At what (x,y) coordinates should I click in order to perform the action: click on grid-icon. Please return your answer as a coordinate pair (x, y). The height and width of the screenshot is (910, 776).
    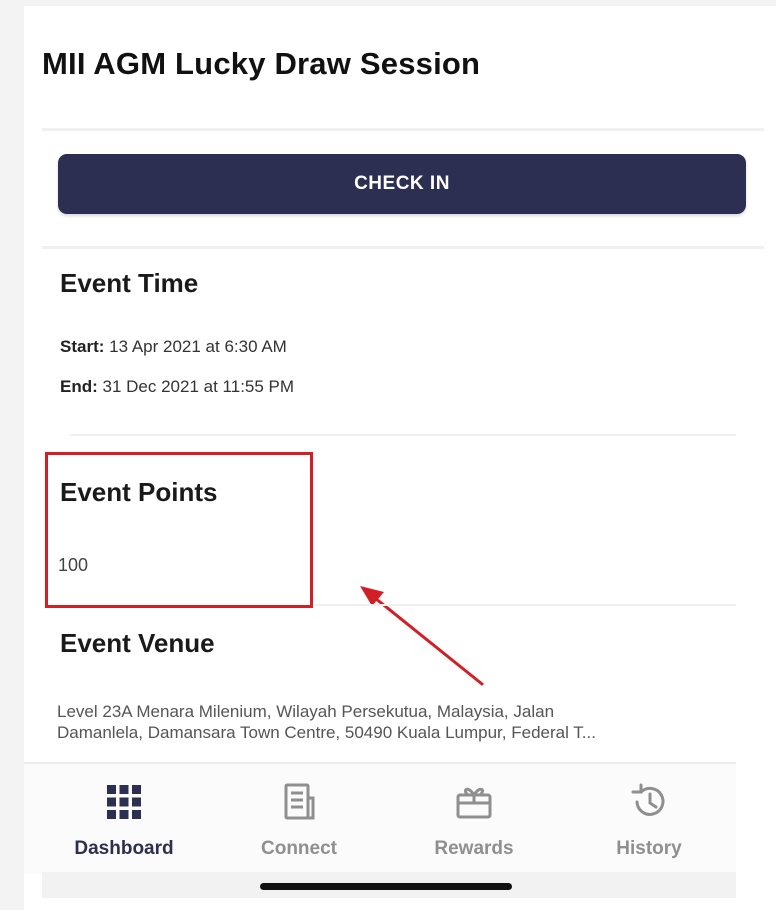
    Looking at the image, I should click on (124, 802).